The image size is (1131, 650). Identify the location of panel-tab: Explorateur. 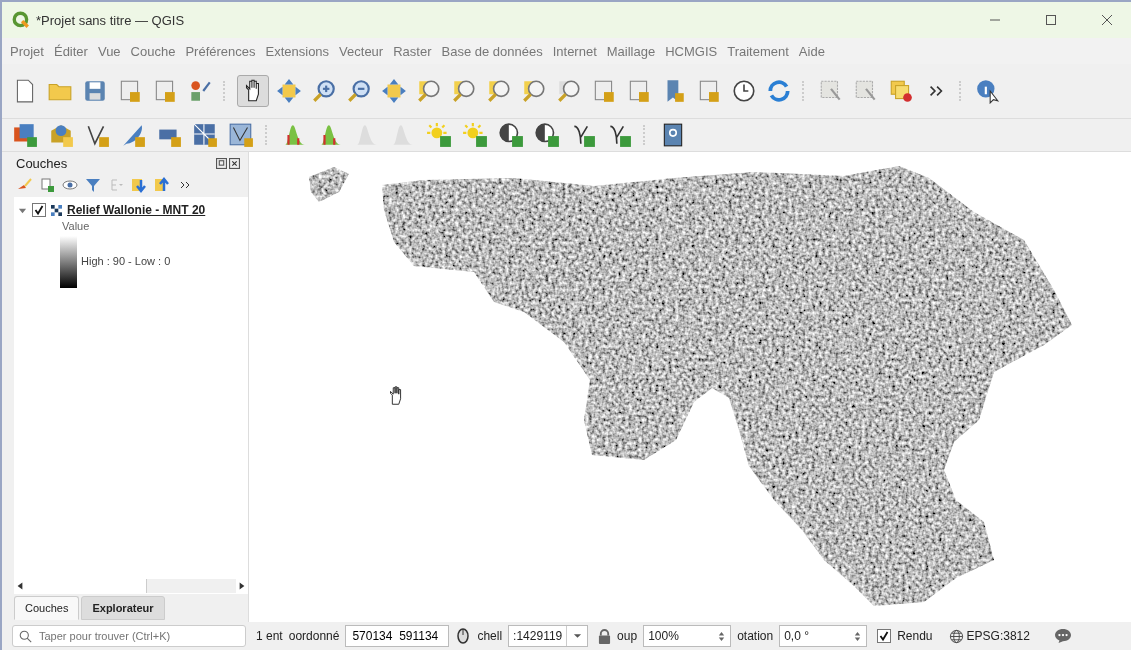
(123, 608).